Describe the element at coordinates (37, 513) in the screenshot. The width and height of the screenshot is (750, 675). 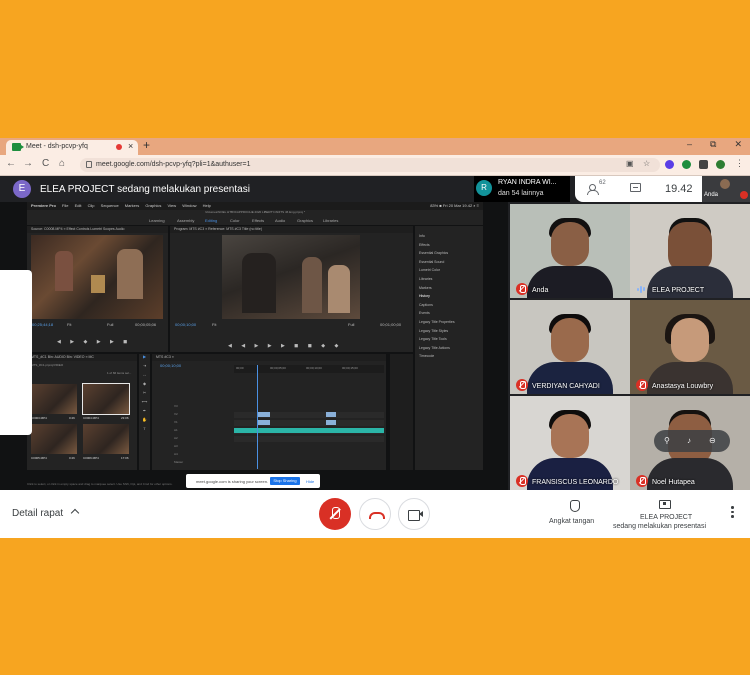
I see `meeting-details-button: Detail rapat` at that location.